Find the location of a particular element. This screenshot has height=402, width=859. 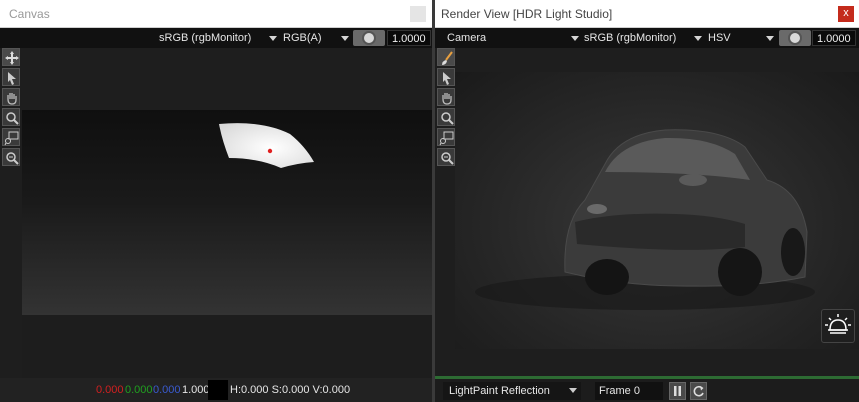

paint-mode-value: LightPaint Reflection is located at coordinates (499, 391).